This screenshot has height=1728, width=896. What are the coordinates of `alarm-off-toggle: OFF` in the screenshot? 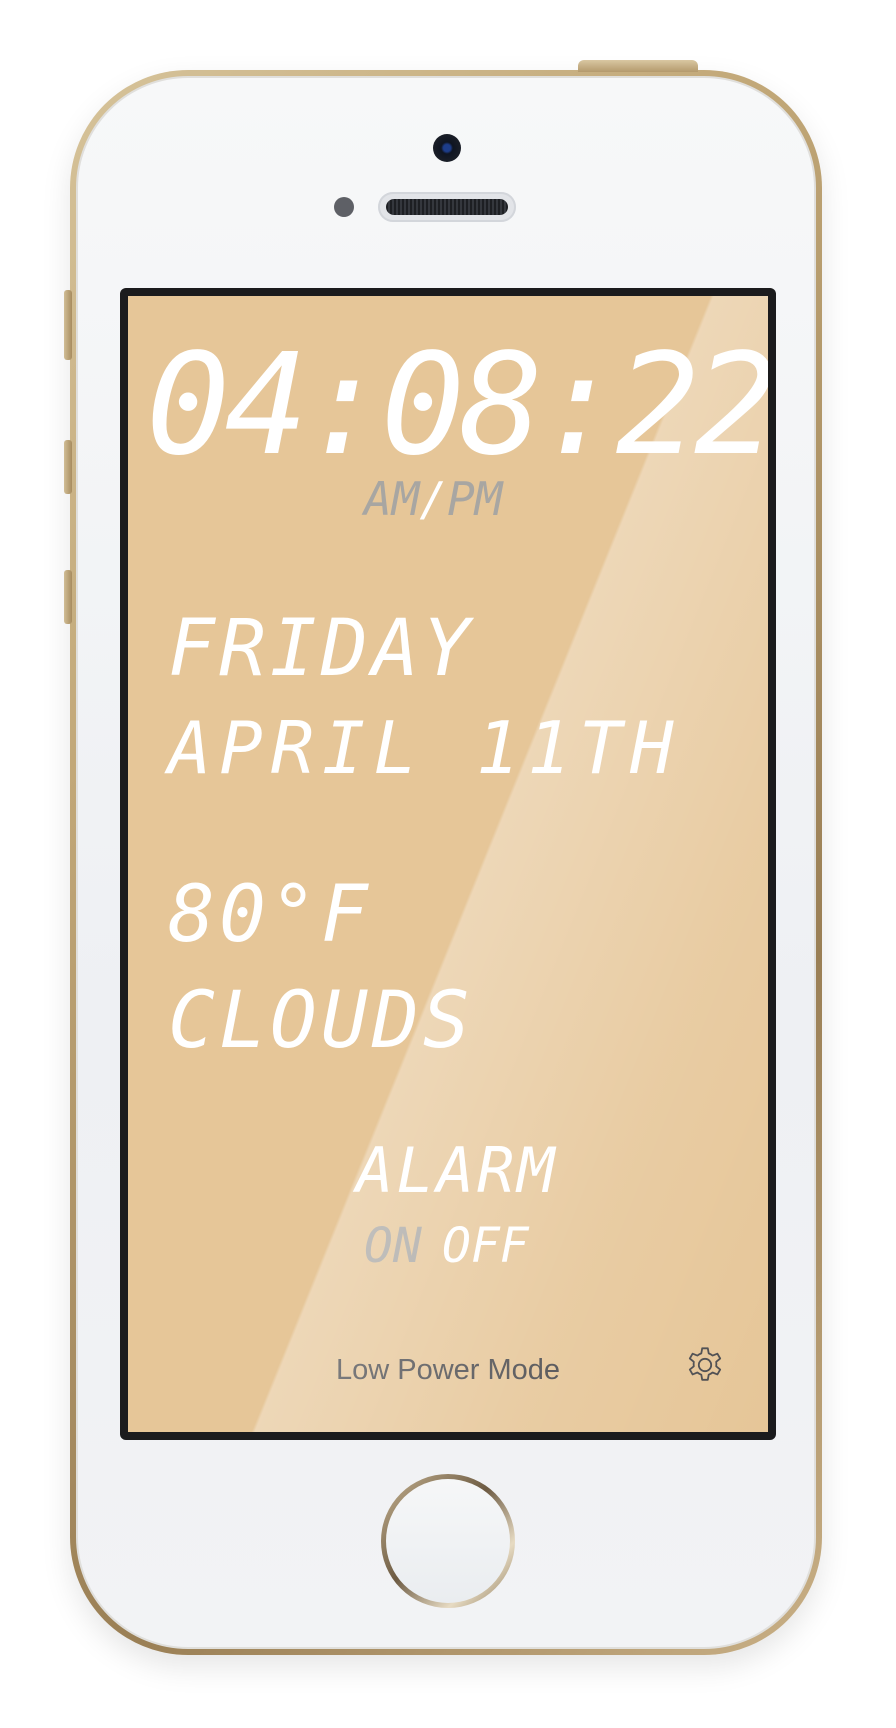 It's located at (485, 1246).